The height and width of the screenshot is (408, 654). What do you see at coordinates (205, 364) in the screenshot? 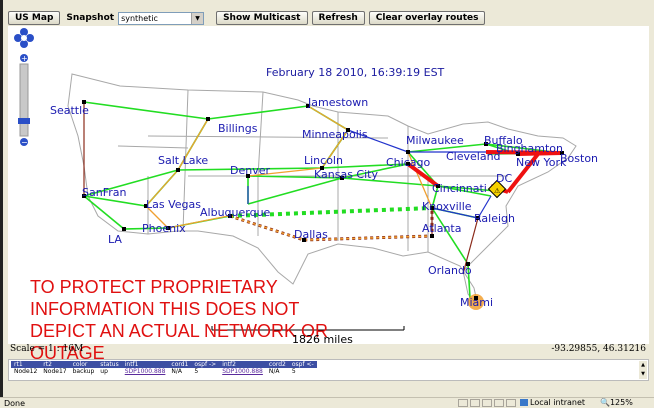
I see `column-header: ospf ->` at bounding box center [205, 364].